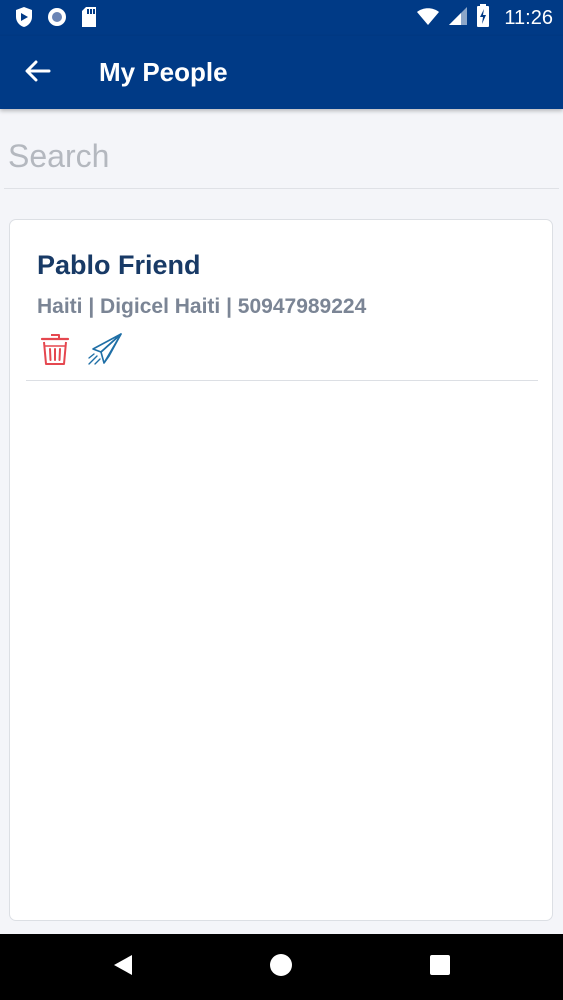 The image size is (563, 1000). I want to click on app-bar: My People, so click(281, 72).